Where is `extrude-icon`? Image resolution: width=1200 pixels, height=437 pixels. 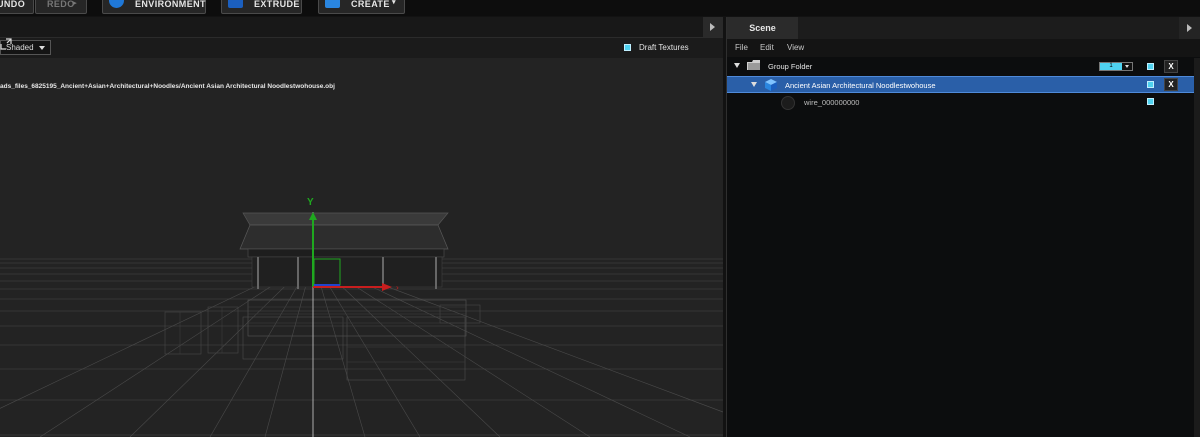
extrude-icon is located at coordinates (235, 4).